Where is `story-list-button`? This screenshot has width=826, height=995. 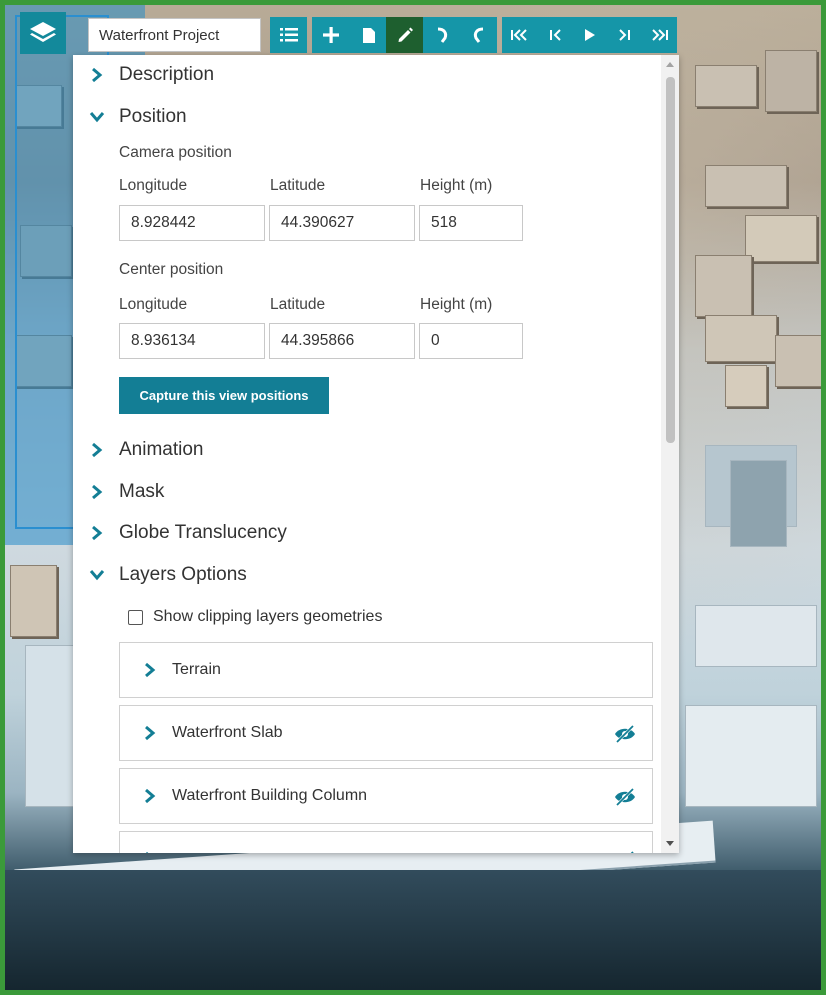
story-list-button is located at coordinates (288, 35).